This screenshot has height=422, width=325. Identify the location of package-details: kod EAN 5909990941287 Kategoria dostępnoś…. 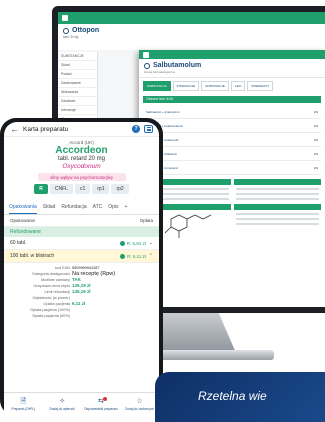
(81, 292).